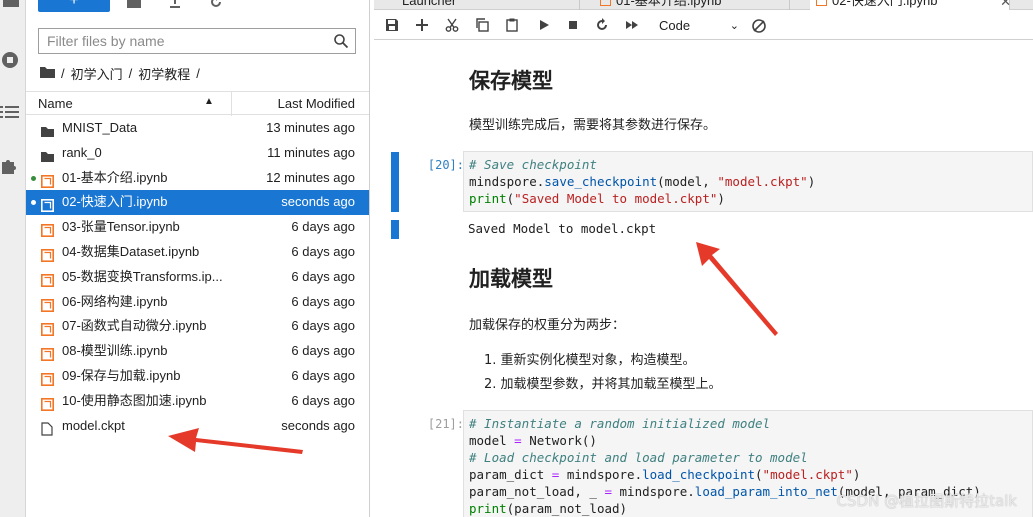 The image size is (1033, 517). What do you see at coordinates (197, 227) in the screenshot?
I see `file-row: 03-张量Tensor.ipynb 6 days ago` at bounding box center [197, 227].